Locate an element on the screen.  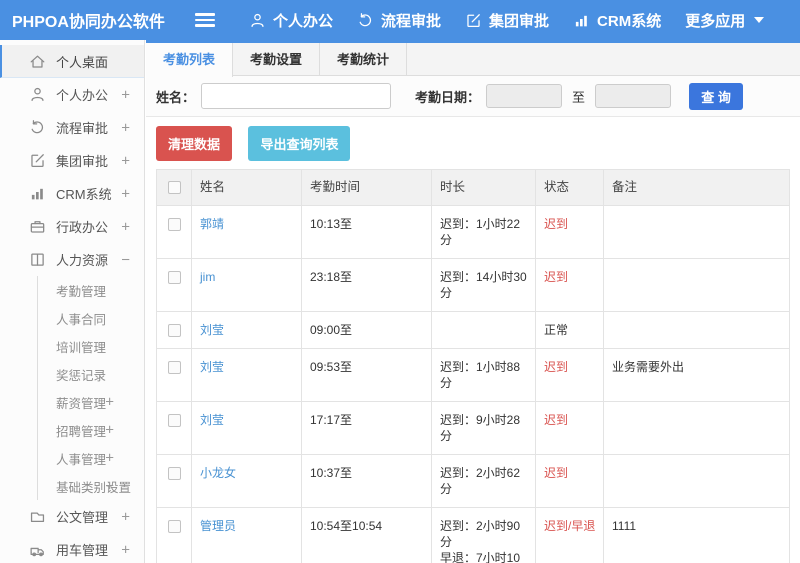
duration-line: 迟到：1小时22分 is located at coordinates (480, 232).